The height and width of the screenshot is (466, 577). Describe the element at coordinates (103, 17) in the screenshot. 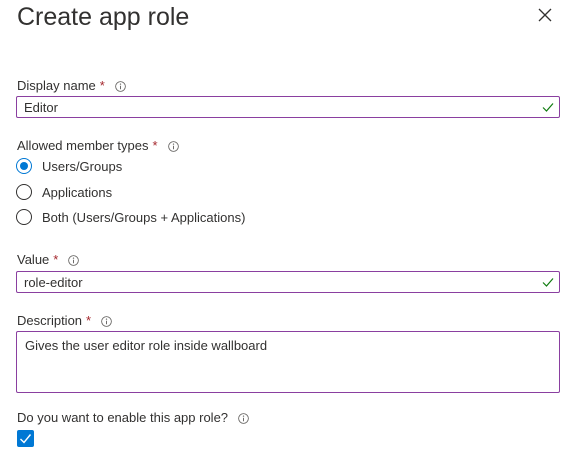

I see `page-title: Create app role` at that location.